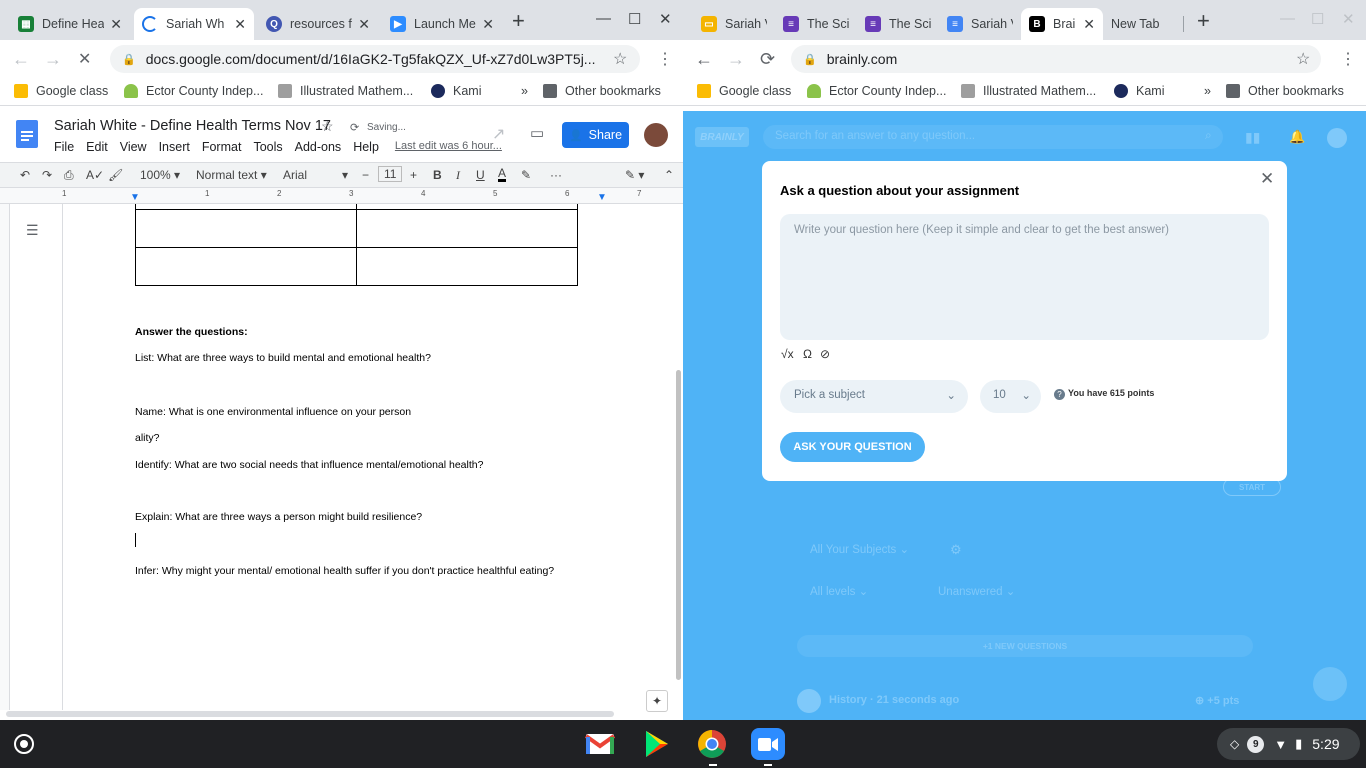 This screenshot has width=1366, height=768. Describe the element at coordinates (600, 744) in the screenshot. I see `gmail-icon` at that location.